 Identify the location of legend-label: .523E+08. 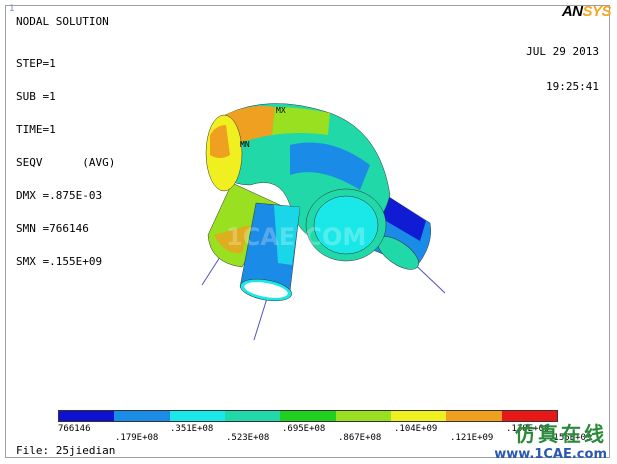
(248, 438).